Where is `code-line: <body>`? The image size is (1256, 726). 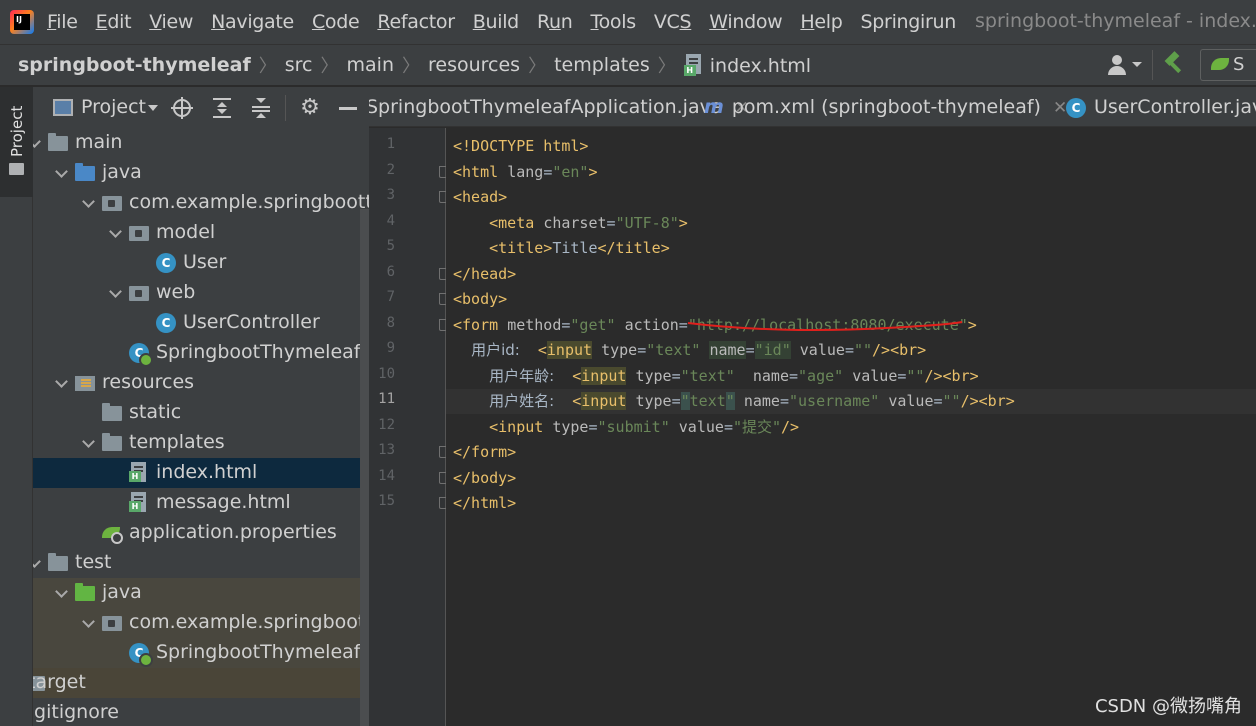 code-line: <body> is located at coordinates (480, 299).